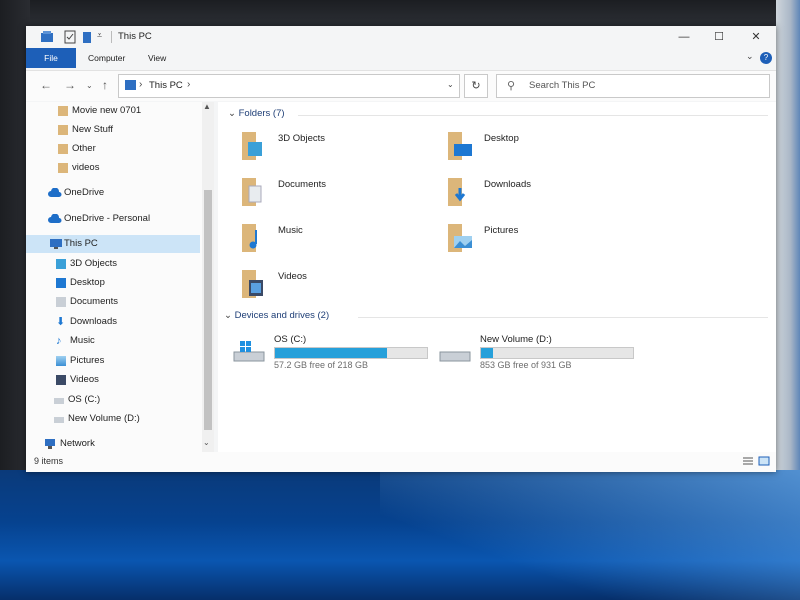 Image resolution: width=800 pixels, height=600 pixels. What do you see at coordinates (63, 149) in the screenshot?
I see `folder-icon` at bounding box center [63, 149].